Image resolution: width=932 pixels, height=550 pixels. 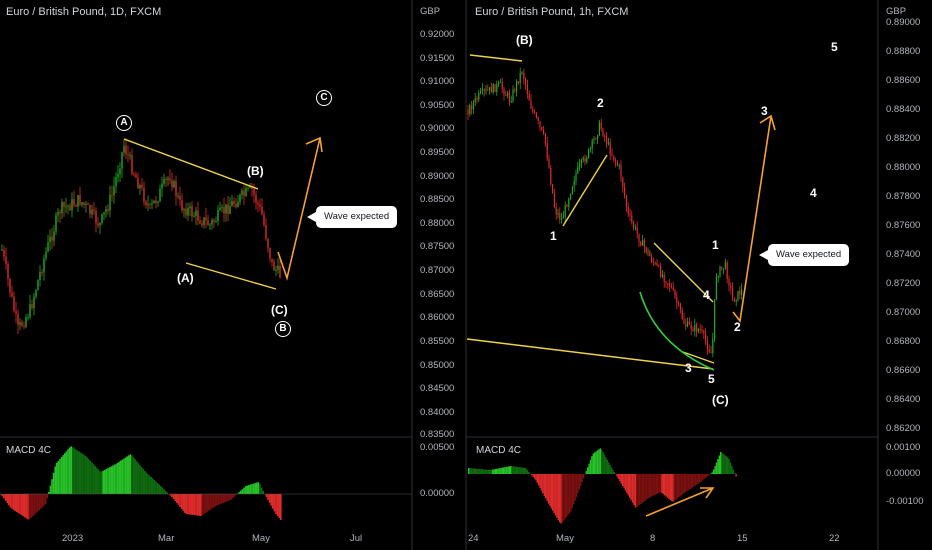 I want to click on left-y-tick: 0.92000, so click(x=437, y=34).